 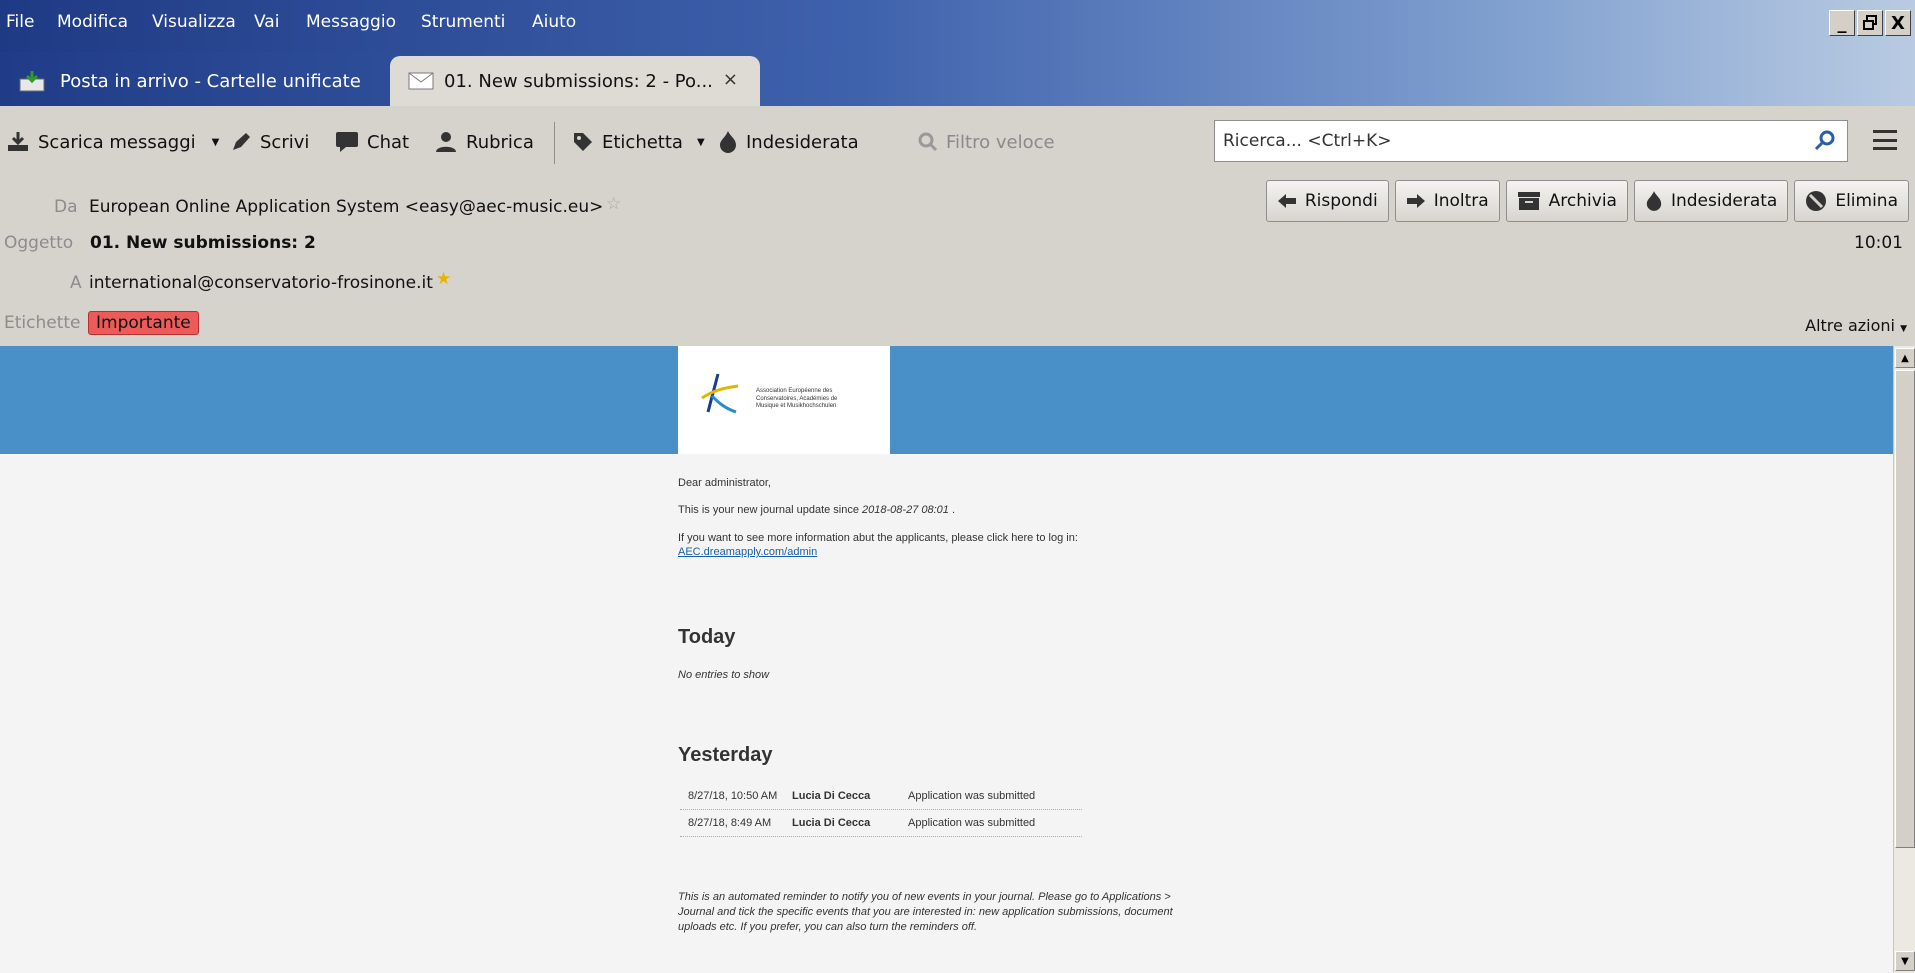 I want to click on junk-button: Indesiderata, so click(x=788, y=142).